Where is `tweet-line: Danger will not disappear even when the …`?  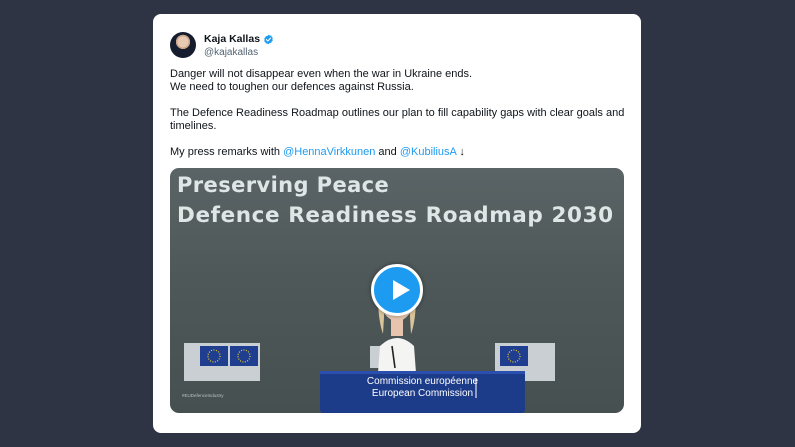 tweet-line: Danger will not disappear even when the … is located at coordinates (321, 74).